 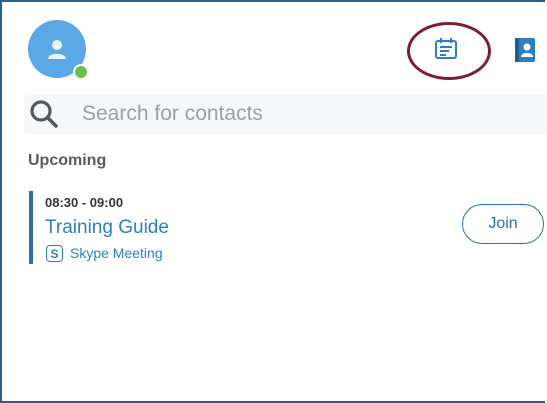 What do you see at coordinates (57, 49) in the screenshot?
I see `user-silhouette-icon` at bounding box center [57, 49].